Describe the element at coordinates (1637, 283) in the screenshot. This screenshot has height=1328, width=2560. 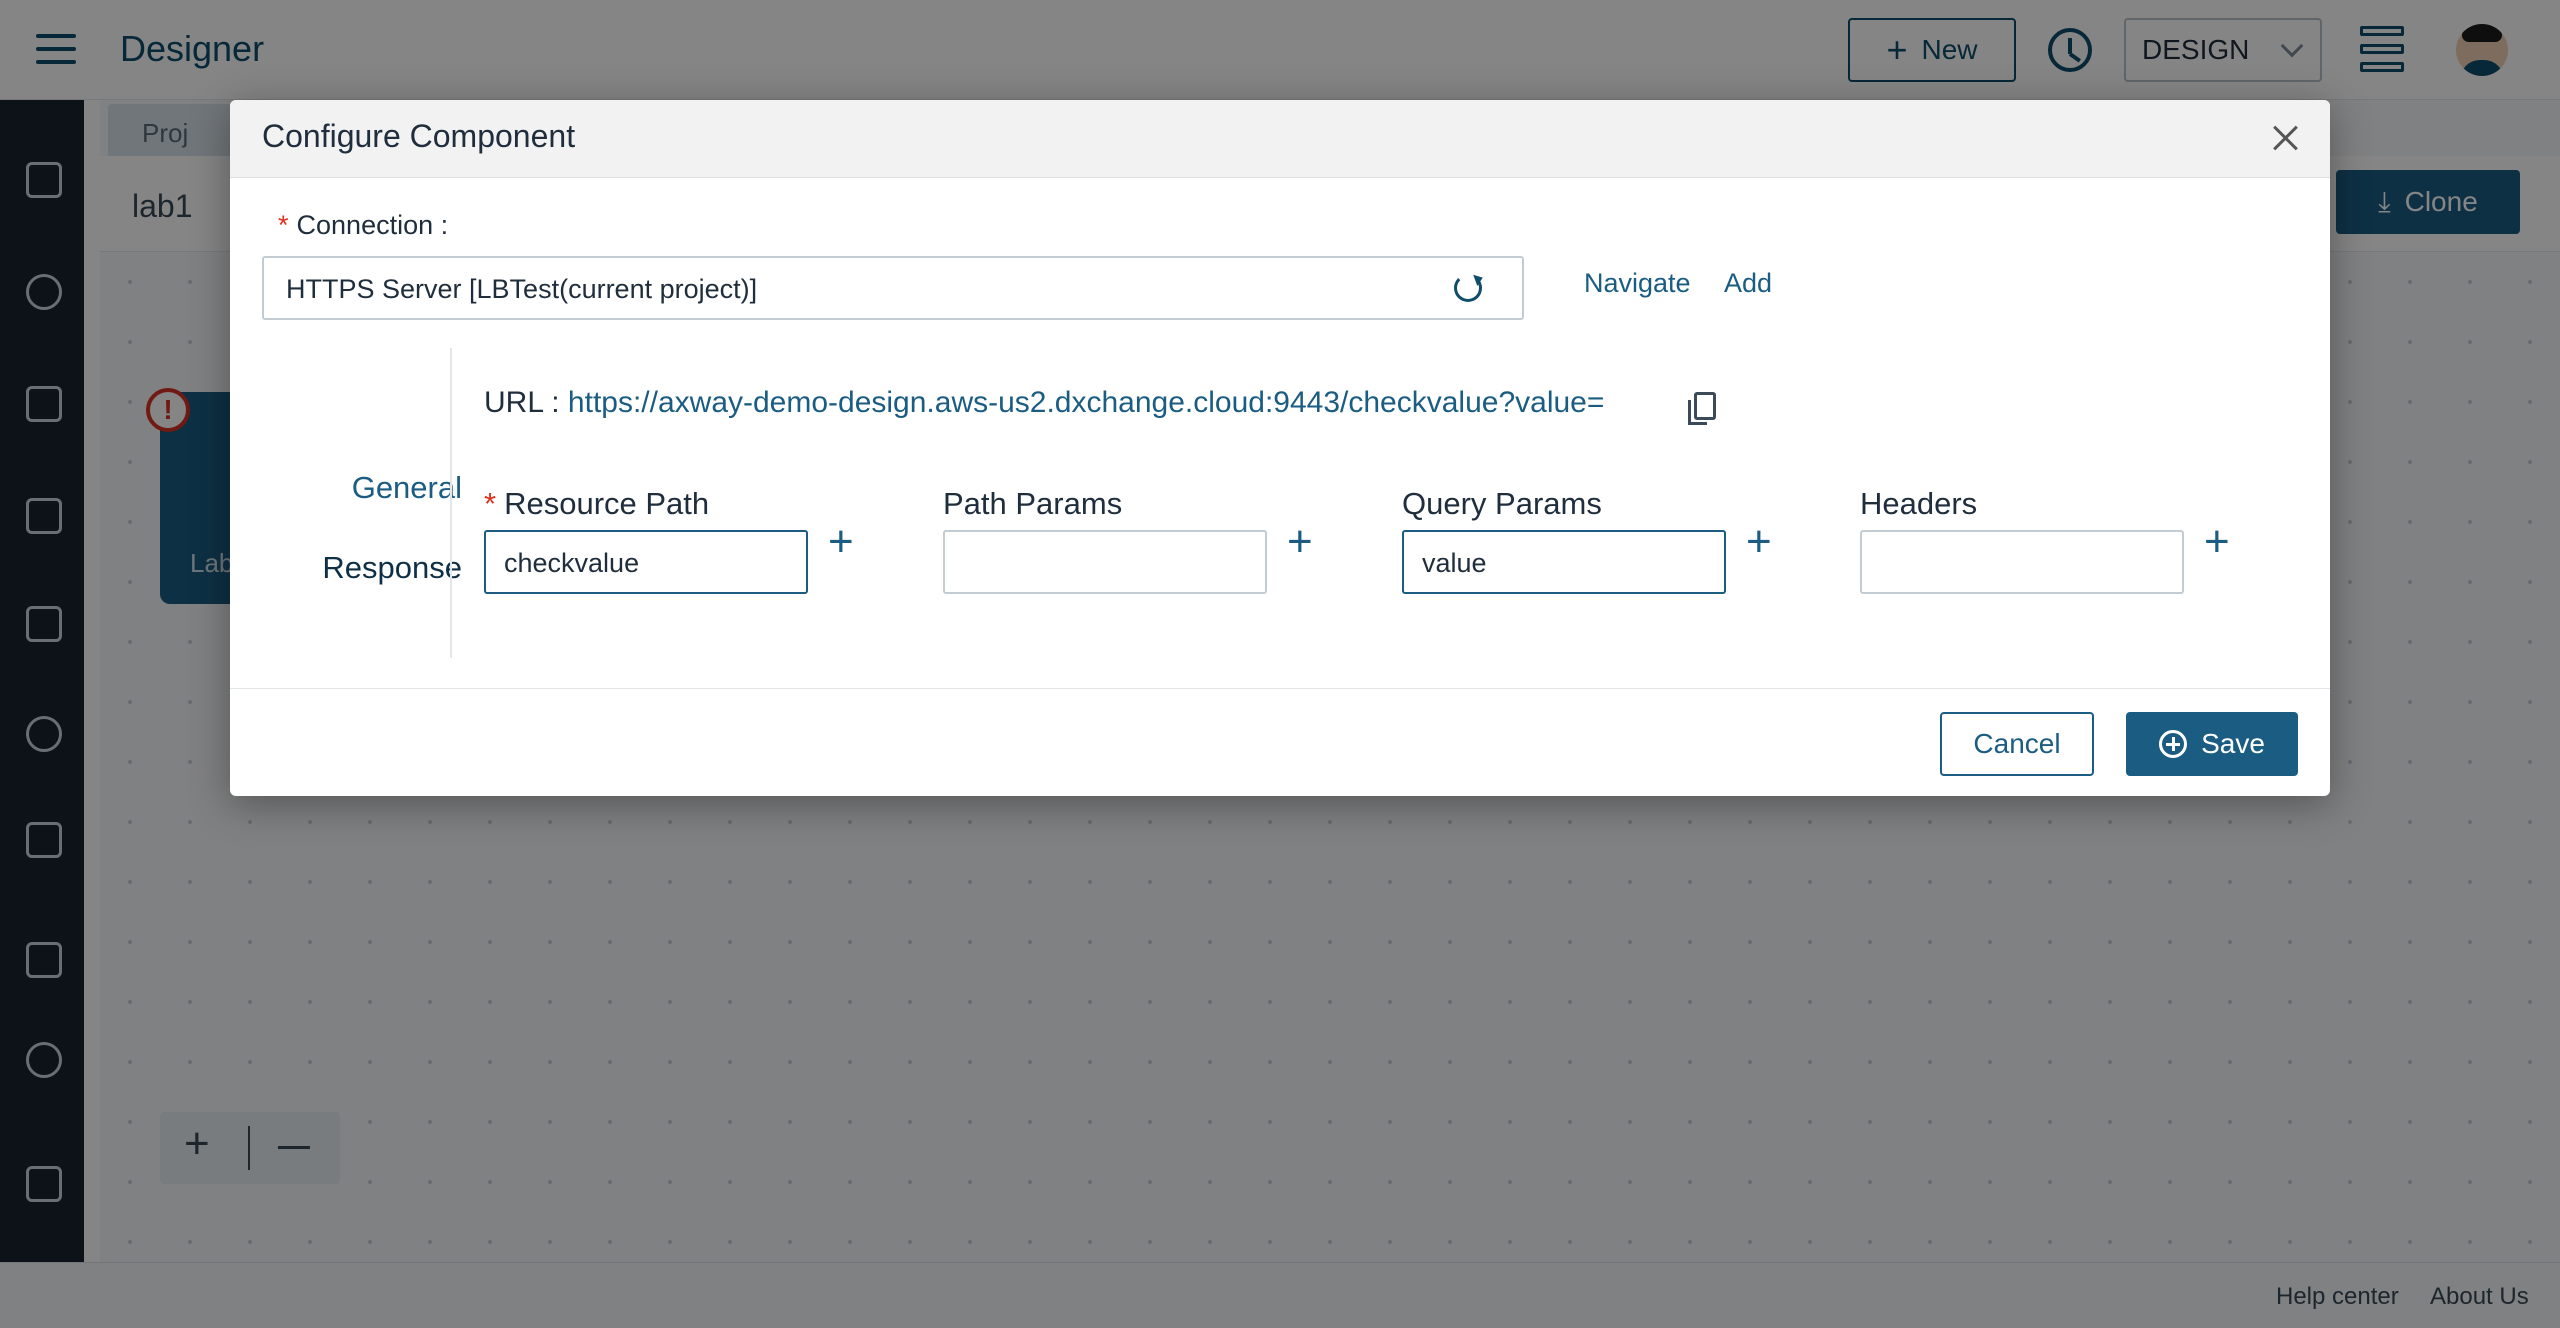
I see `navigate-link: Navigate` at that location.